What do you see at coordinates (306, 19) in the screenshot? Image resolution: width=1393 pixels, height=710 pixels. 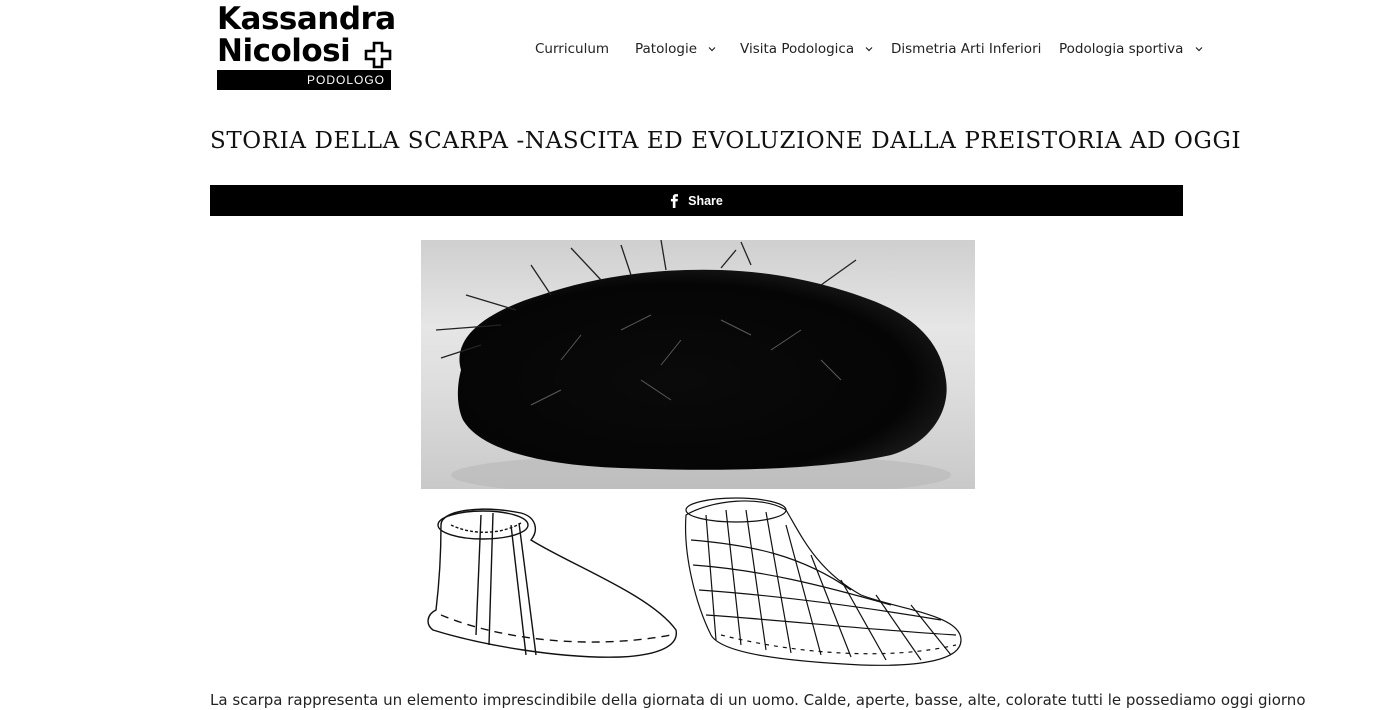 I see `logo-name-first: Kassandra` at bounding box center [306, 19].